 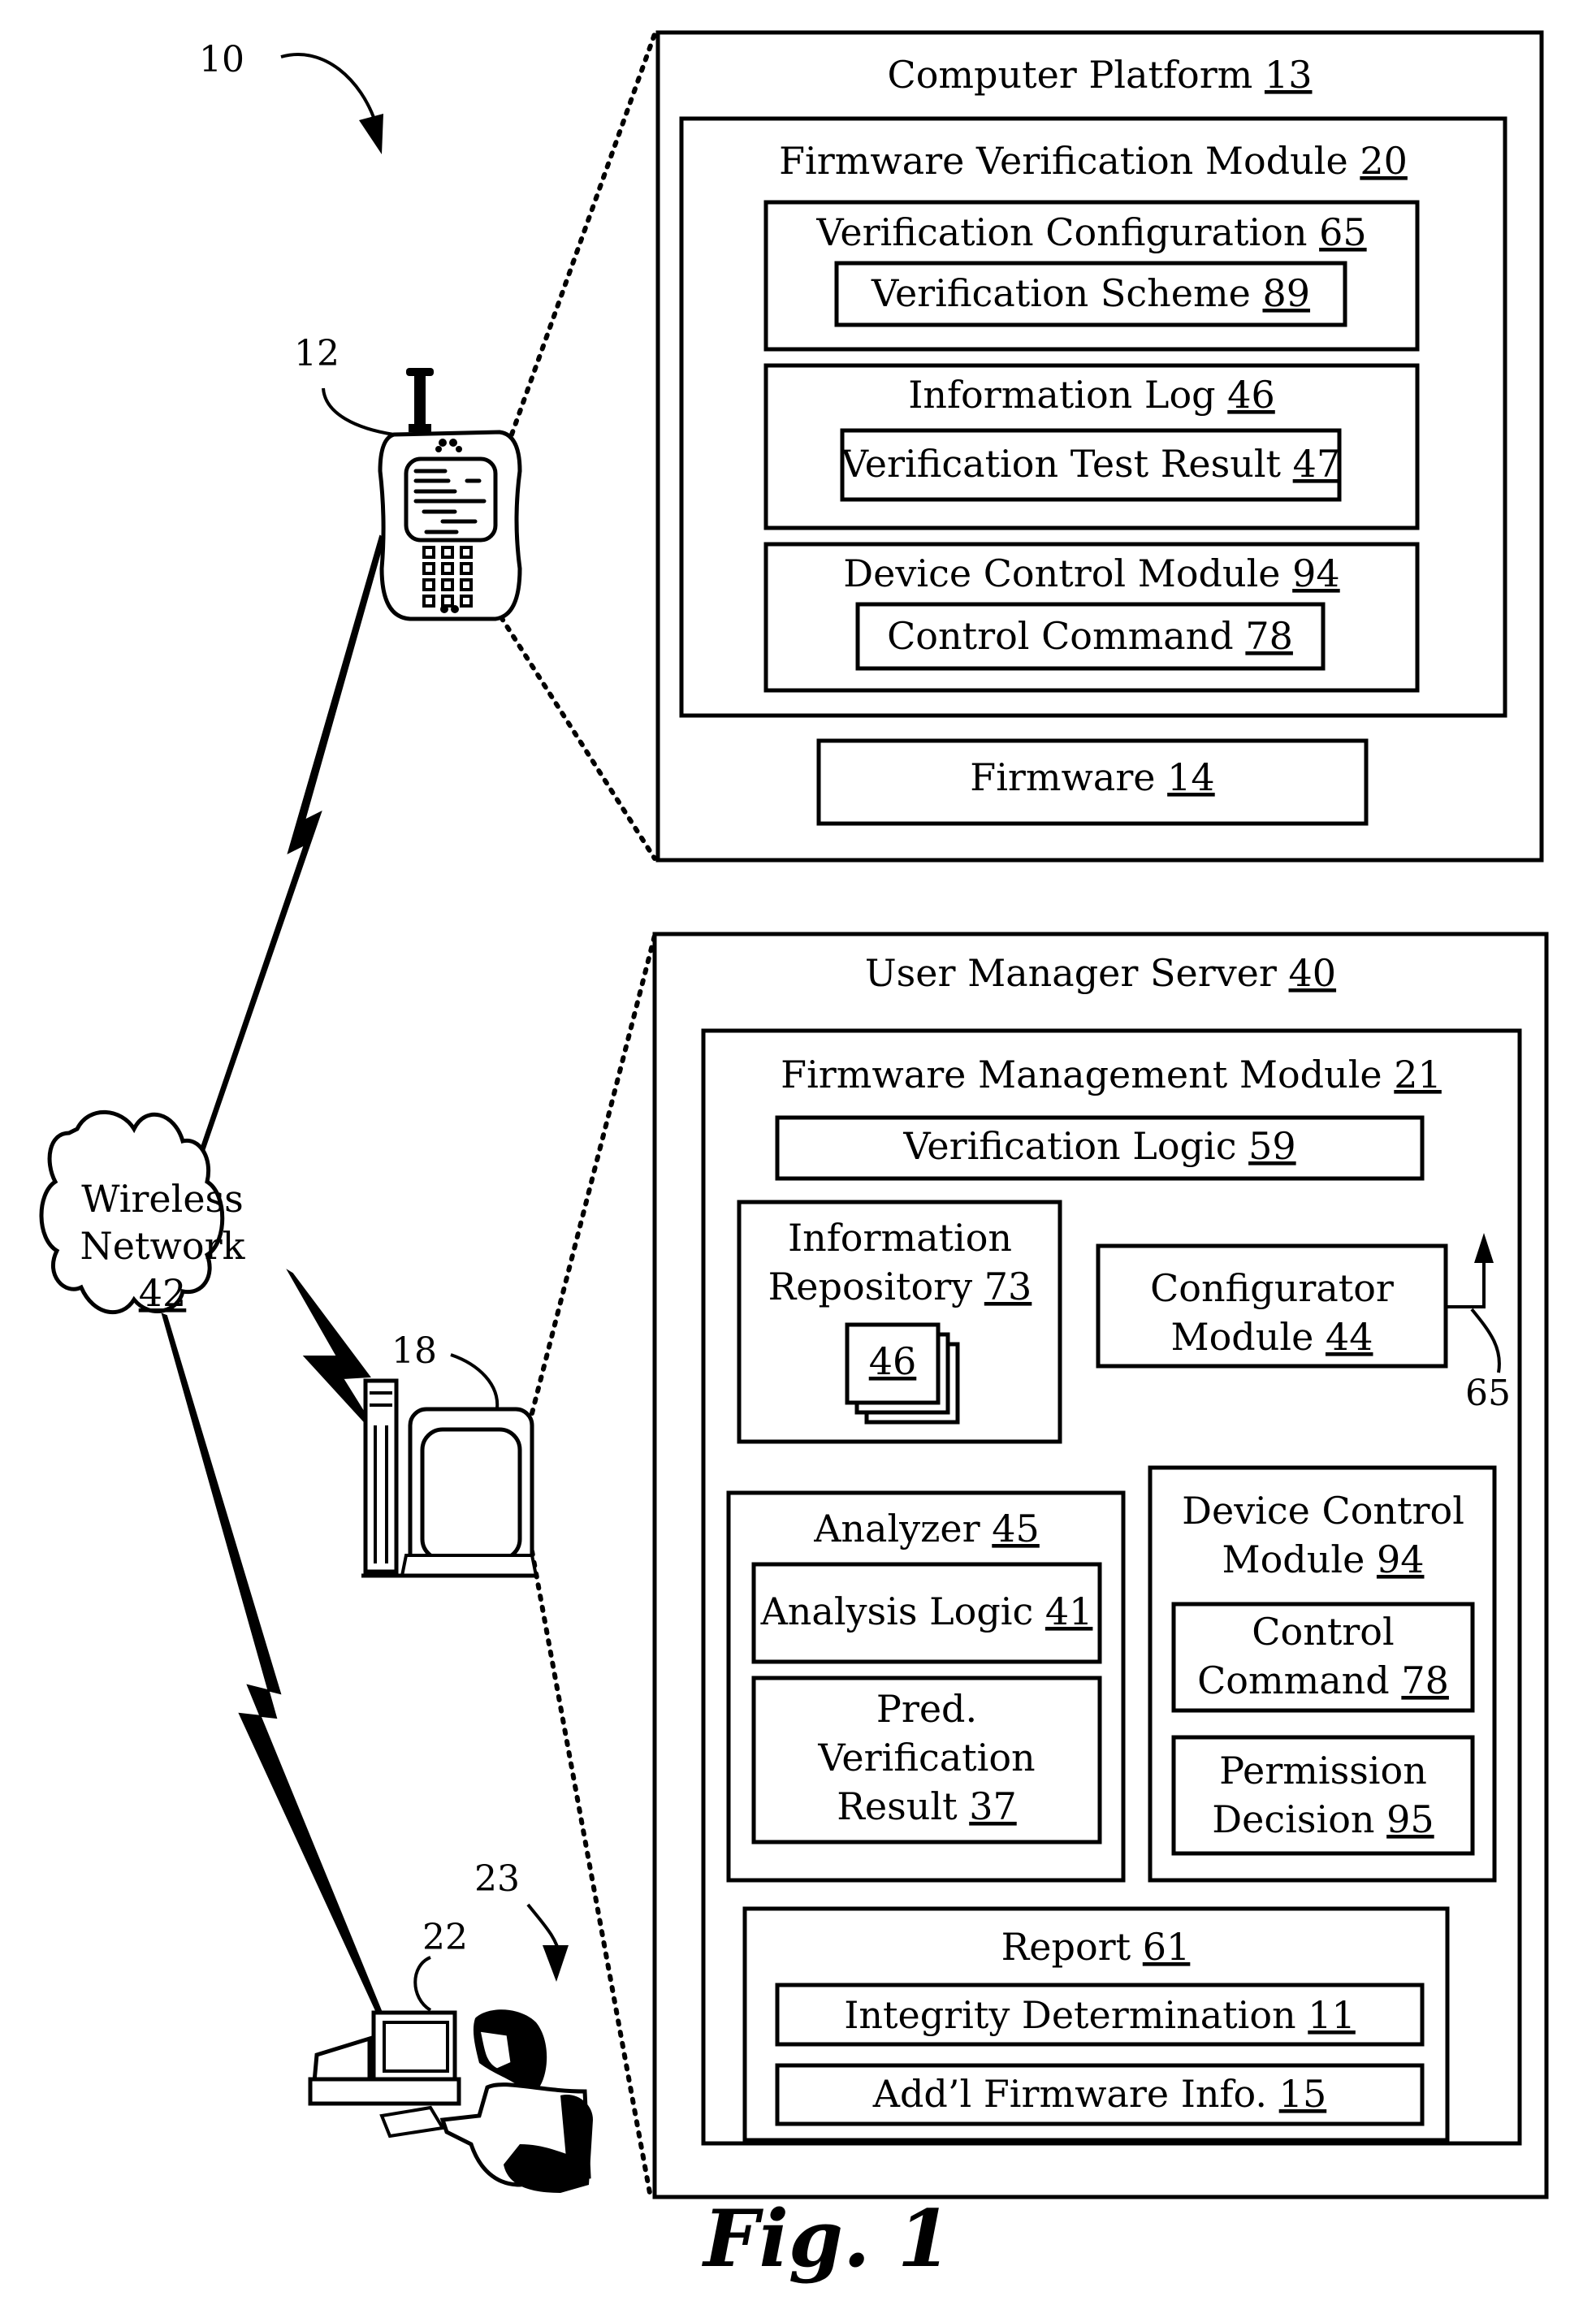 What do you see at coordinates (893, 1361) in the screenshot?
I see `log-stack-num: 46` at bounding box center [893, 1361].